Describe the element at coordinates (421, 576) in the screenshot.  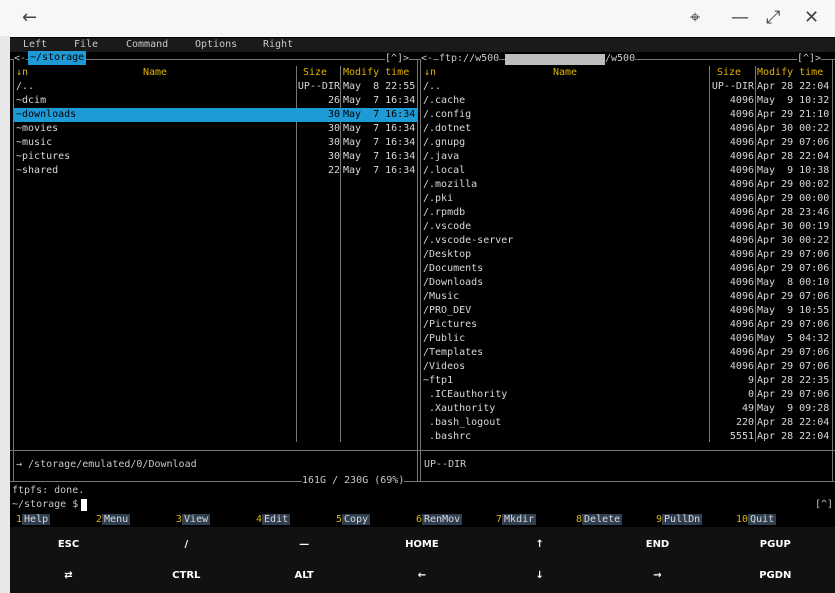
I see `extra-key: ←` at that location.